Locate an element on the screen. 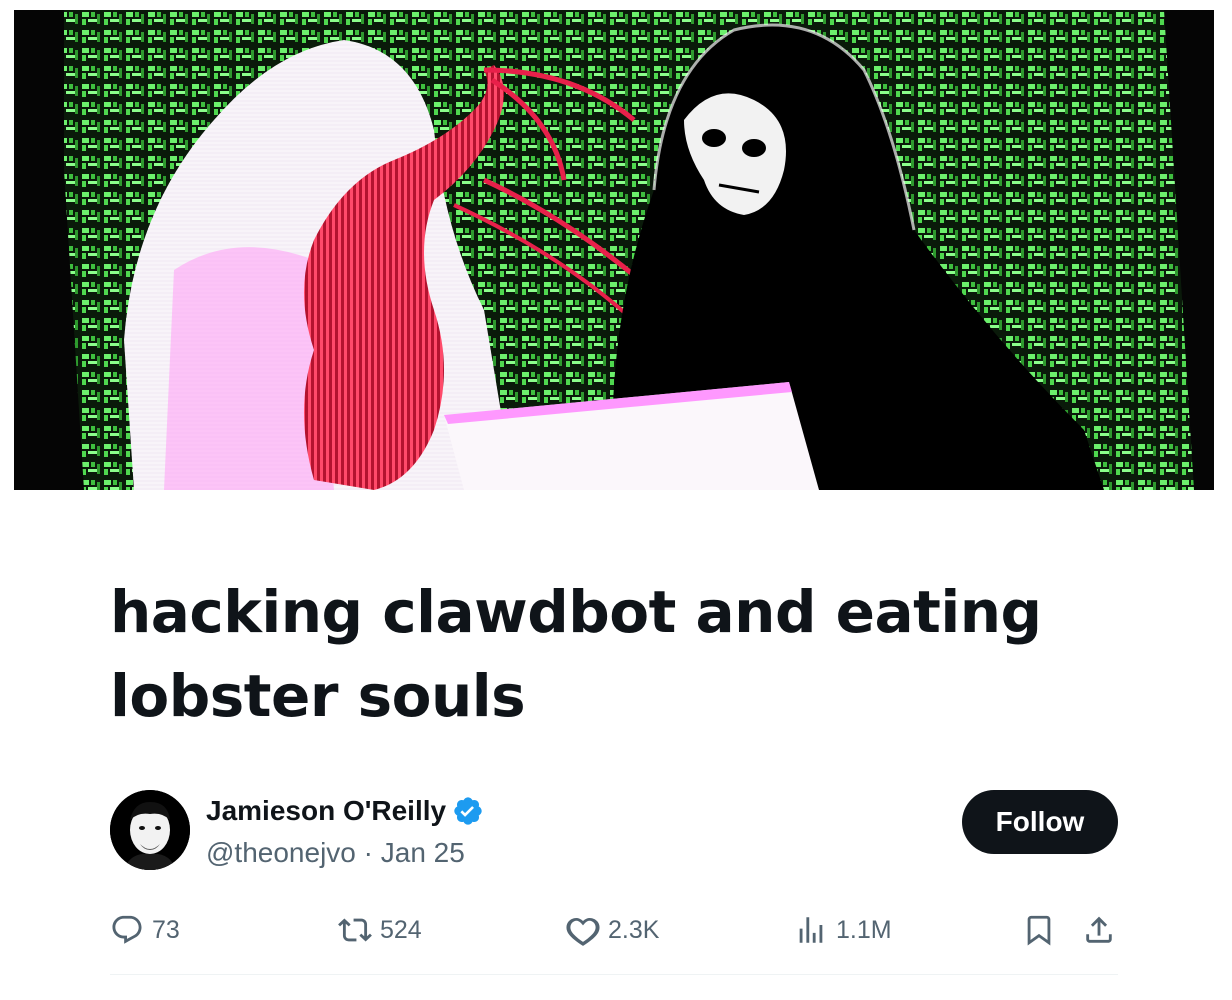 Image resolution: width=1232 pixels, height=1000 pixels. avatar-portrait-icon is located at coordinates (150, 830).